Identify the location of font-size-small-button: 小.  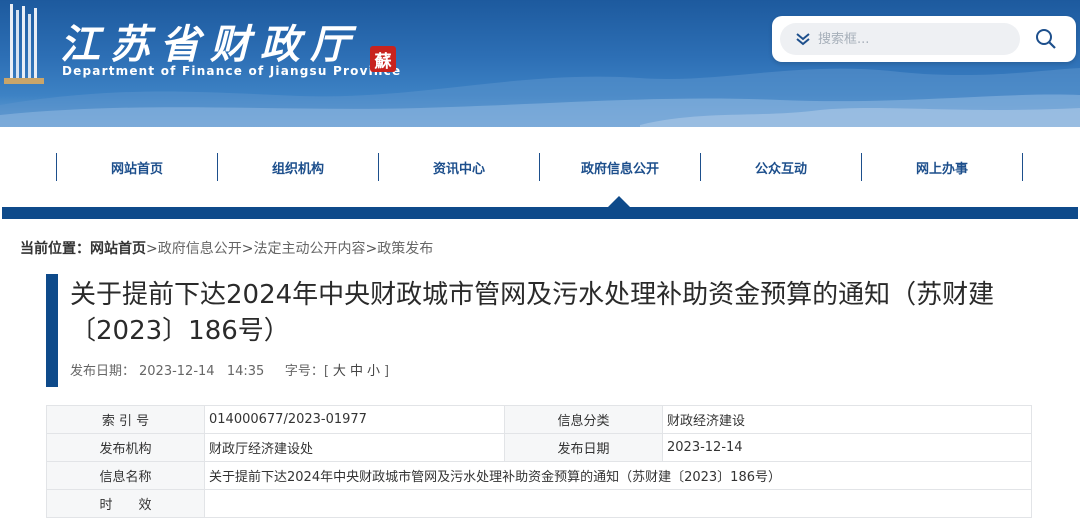
(373, 371).